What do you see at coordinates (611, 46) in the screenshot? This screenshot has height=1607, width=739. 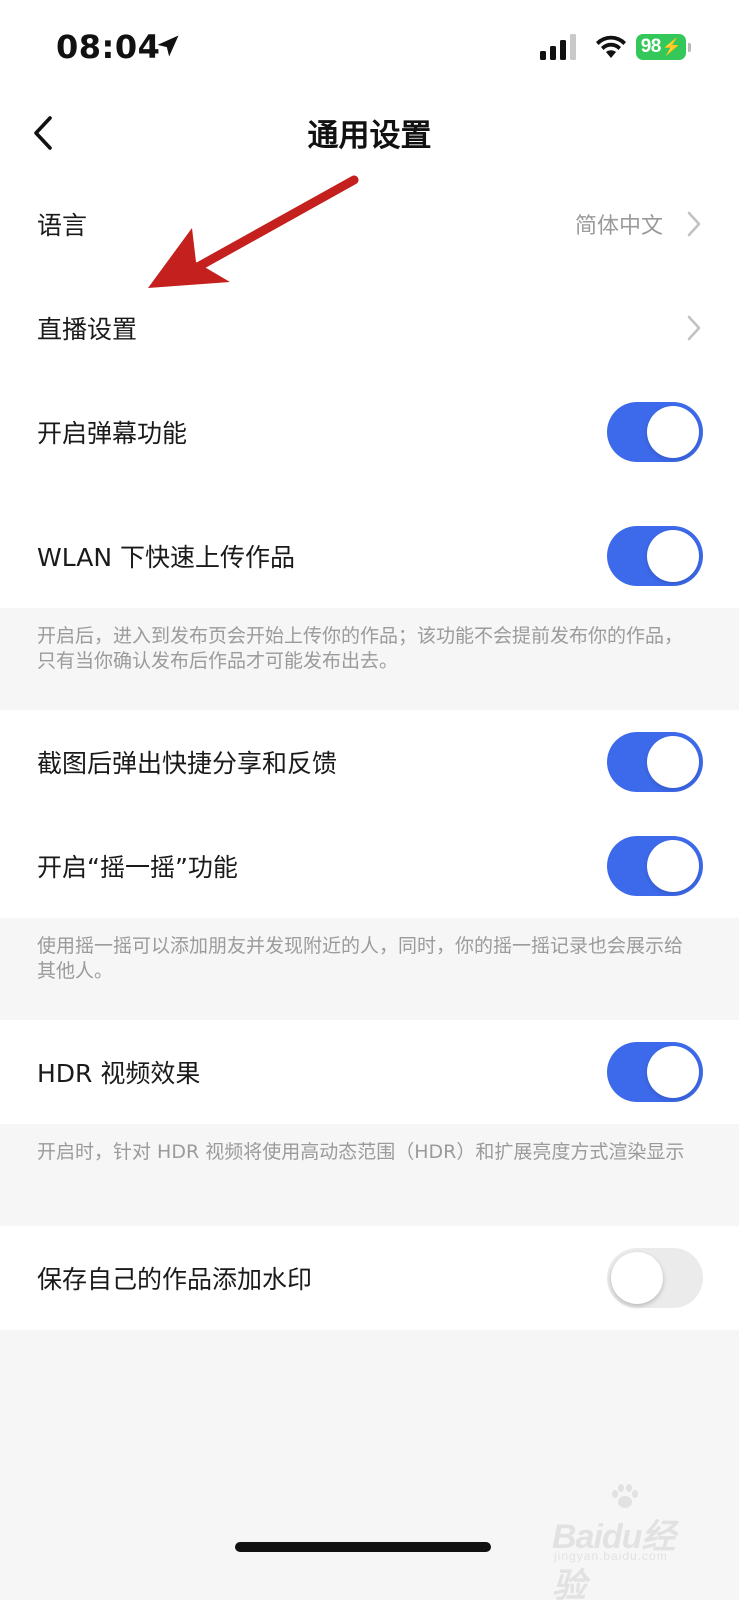 I see `wifi-icon` at bounding box center [611, 46].